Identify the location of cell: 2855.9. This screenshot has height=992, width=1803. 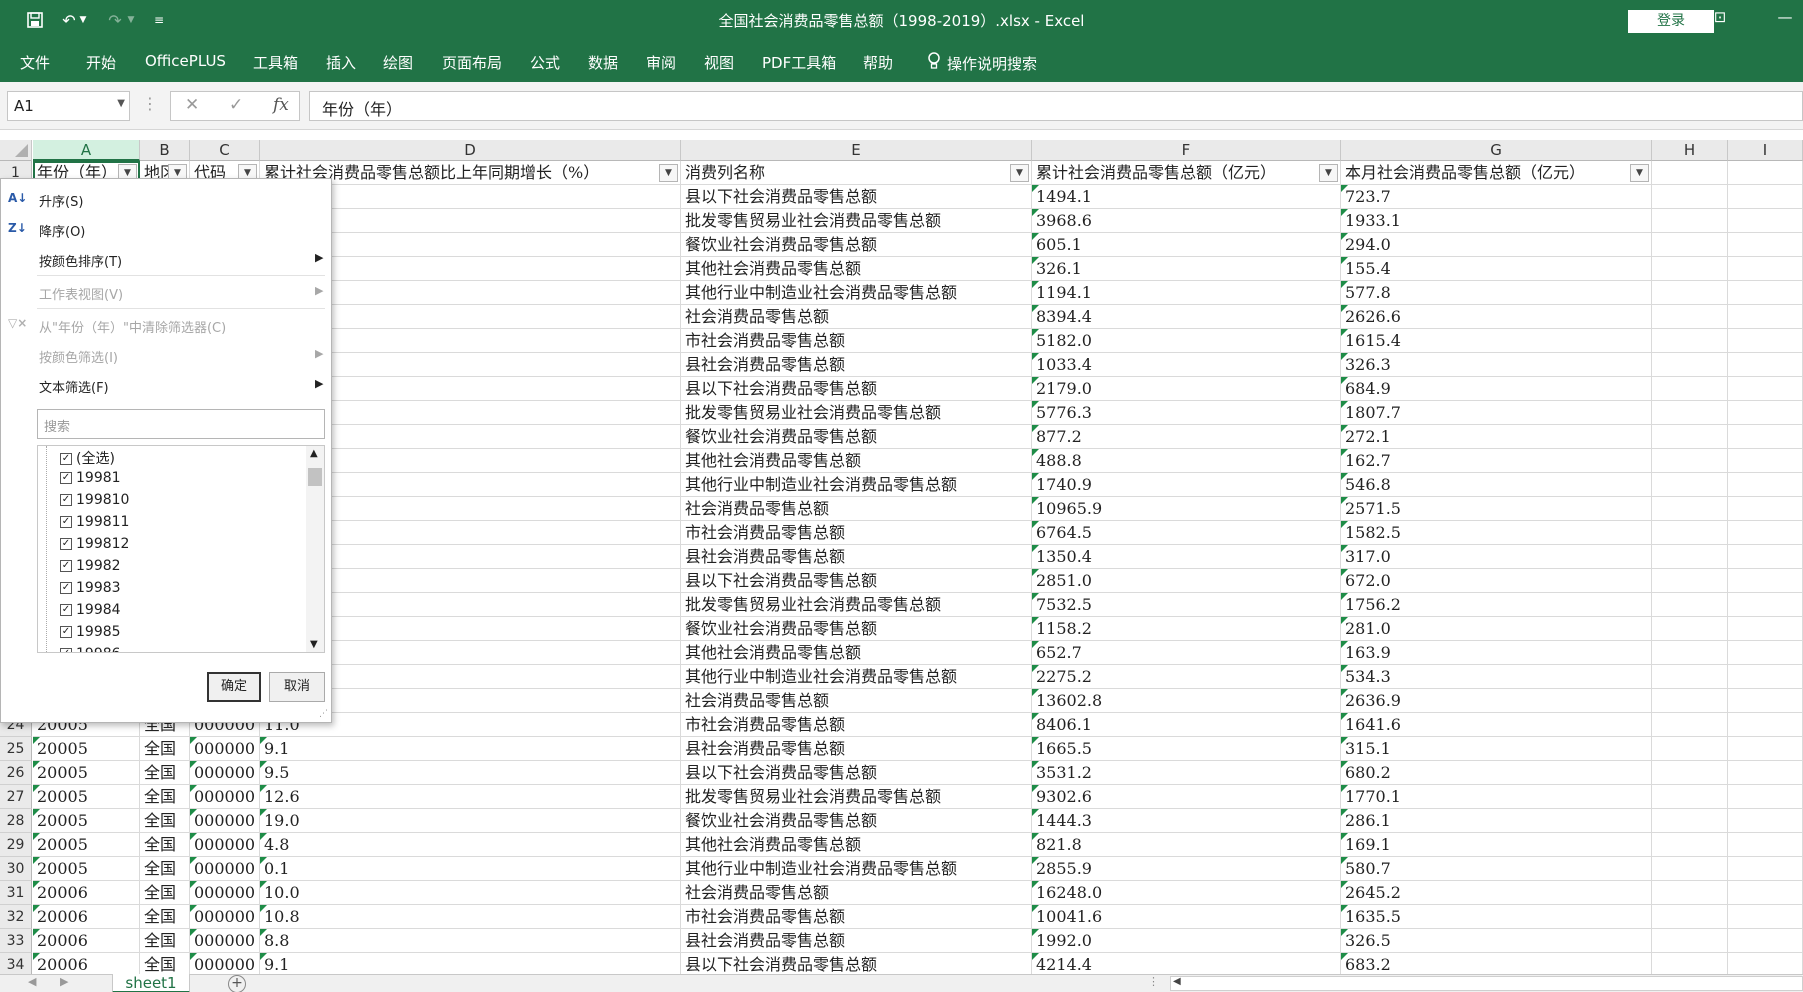
(1186, 869).